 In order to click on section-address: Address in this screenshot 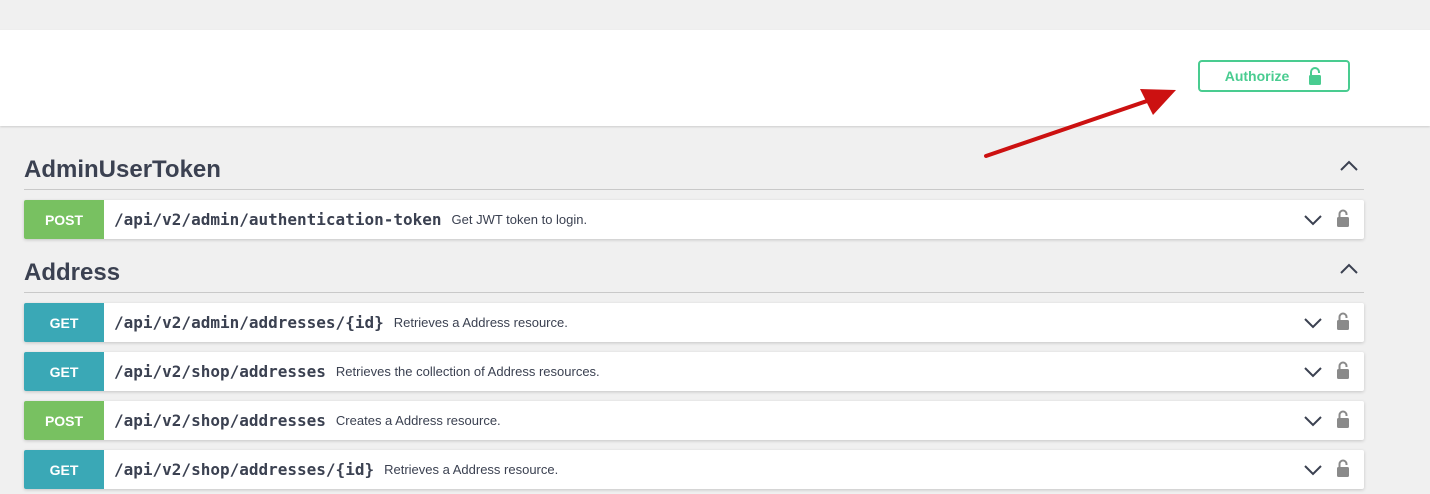, I will do `click(694, 271)`.